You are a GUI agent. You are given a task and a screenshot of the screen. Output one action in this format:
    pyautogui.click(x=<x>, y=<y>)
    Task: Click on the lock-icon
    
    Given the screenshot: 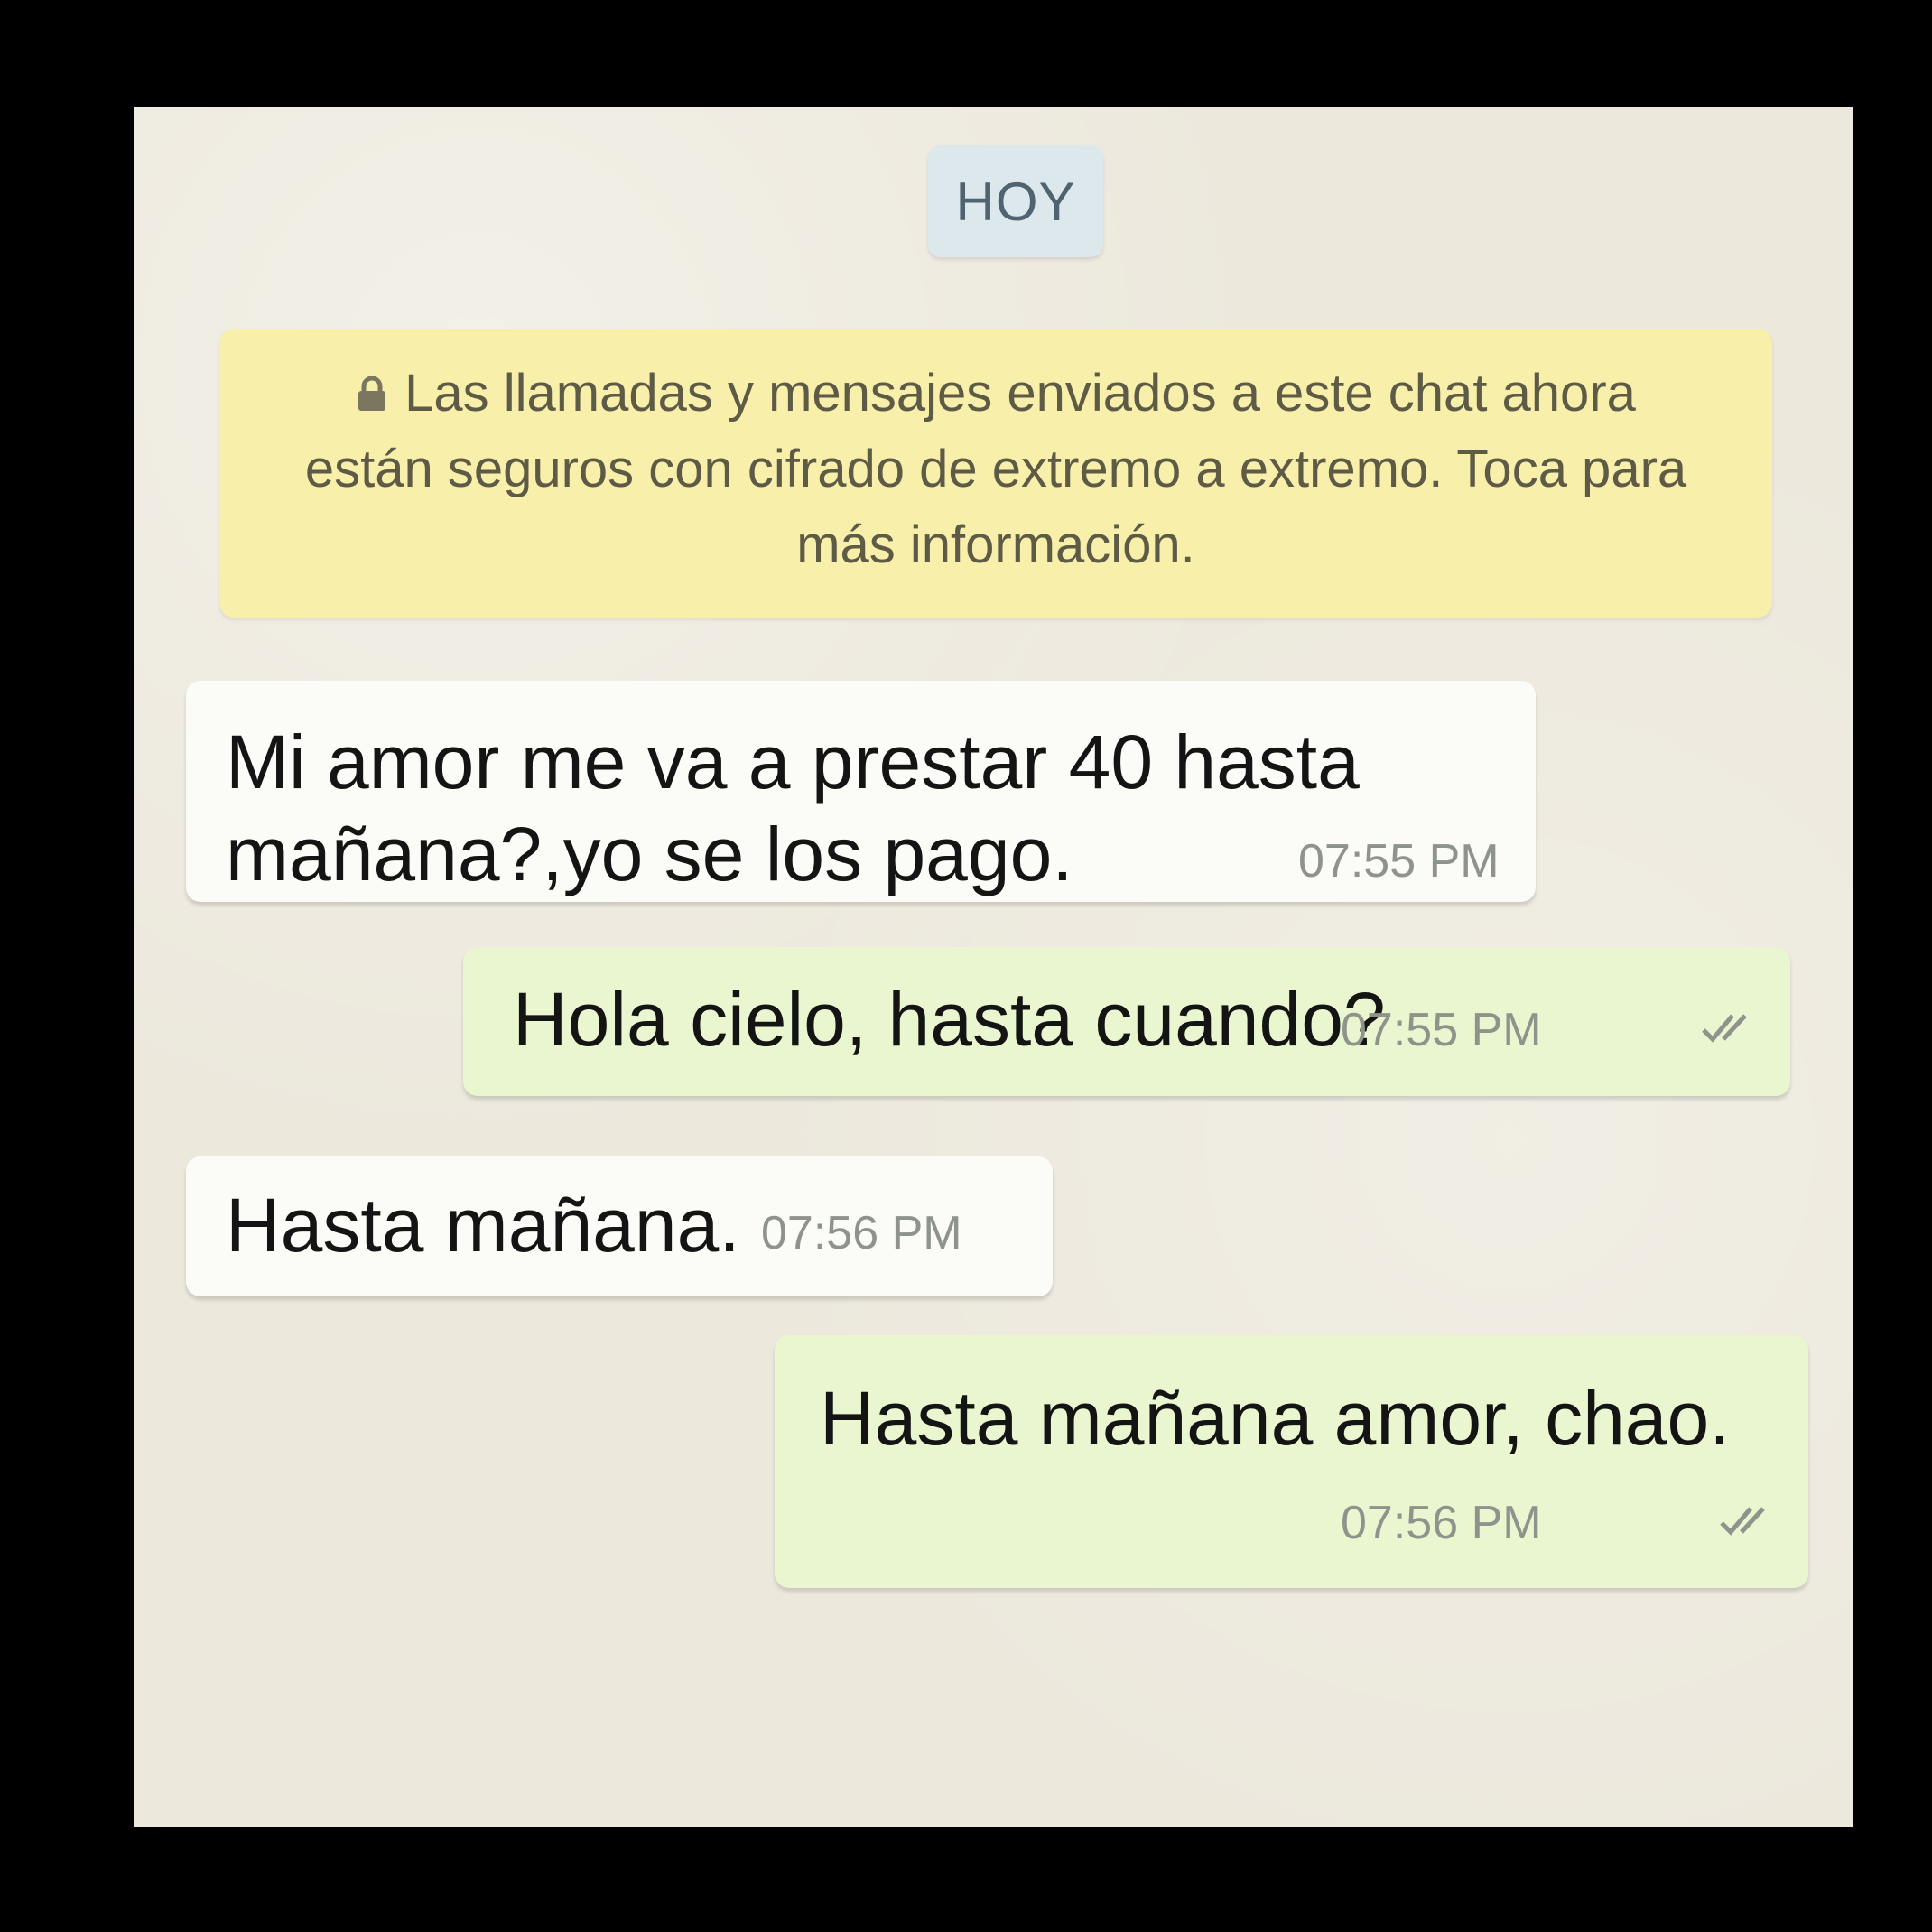 What is the action you would take?
    pyautogui.click(x=372, y=393)
    